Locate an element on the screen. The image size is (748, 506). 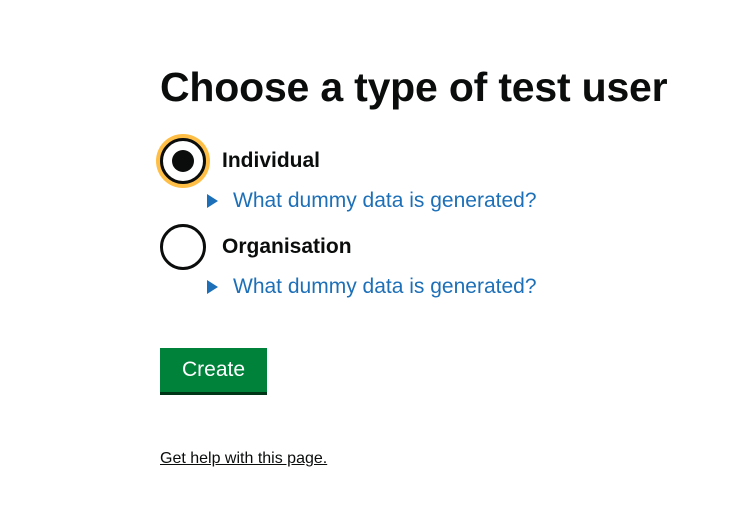
radio-selected-dot is located at coordinates (183, 161).